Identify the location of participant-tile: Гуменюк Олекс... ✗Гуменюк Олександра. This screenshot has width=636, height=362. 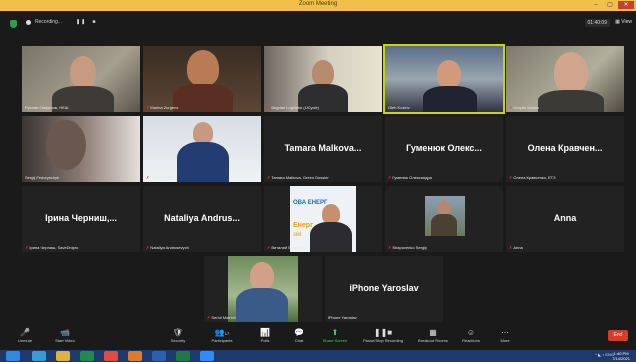
(444, 149).